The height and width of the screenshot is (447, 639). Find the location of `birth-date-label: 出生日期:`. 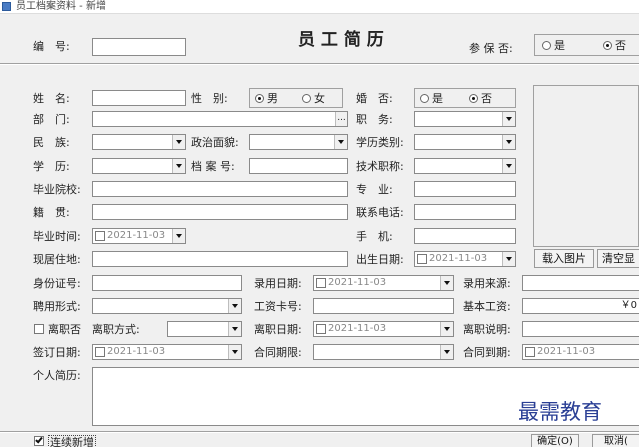

birth-date-label: 出生日期: is located at coordinates (380, 259).